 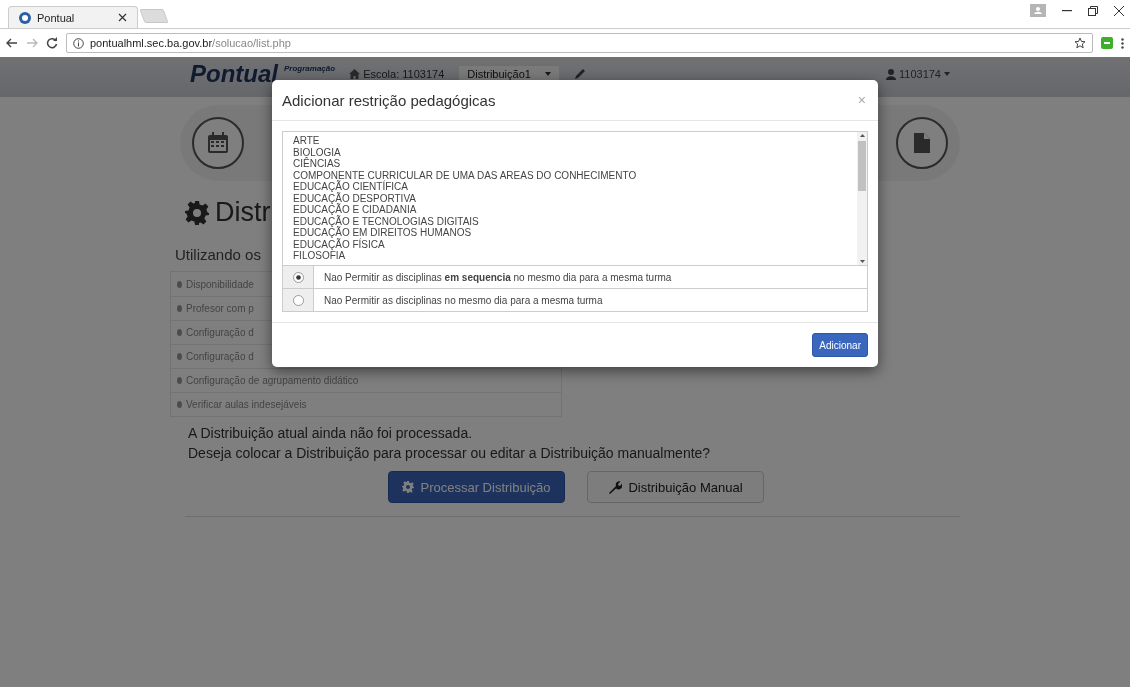 What do you see at coordinates (56, 17) in the screenshot?
I see `tab-title: Pontual` at bounding box center [56, 17].